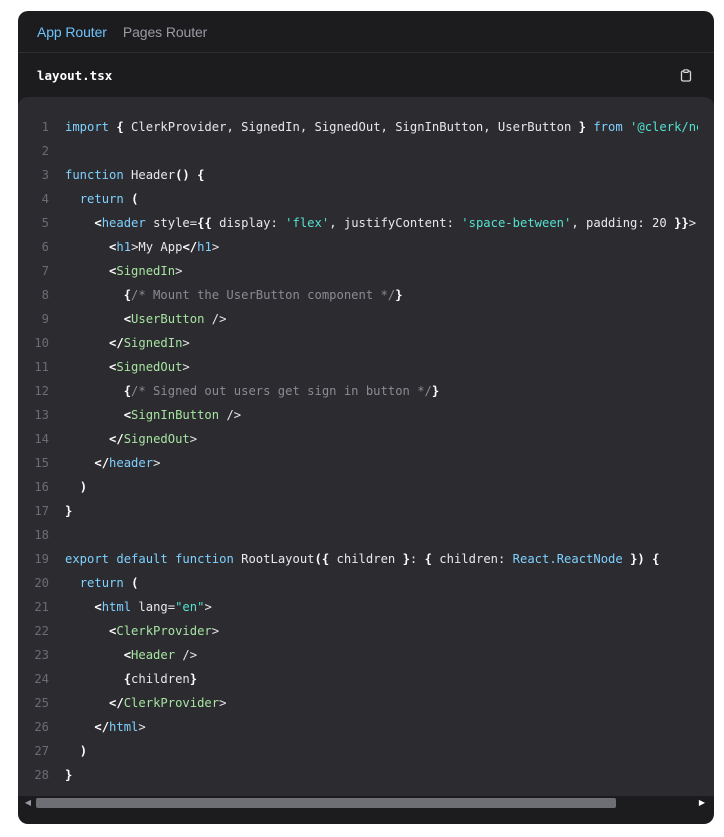 The width and height of the screenshot is (724, 837). What do you see at coordinates (366, 32) in the screenshot?
I see `router-tabs: App Router Pages Router` at bounding box center [366, 32].